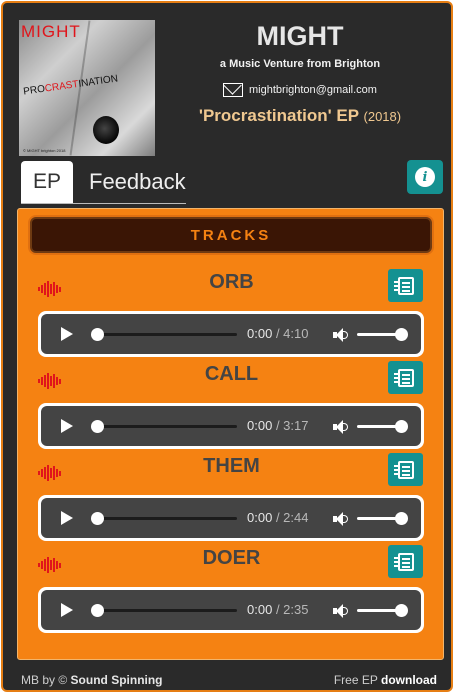 Image resolution: width=454 pixels, height=693 pixels. I want to click on info-icon: i, so click(425, 177).